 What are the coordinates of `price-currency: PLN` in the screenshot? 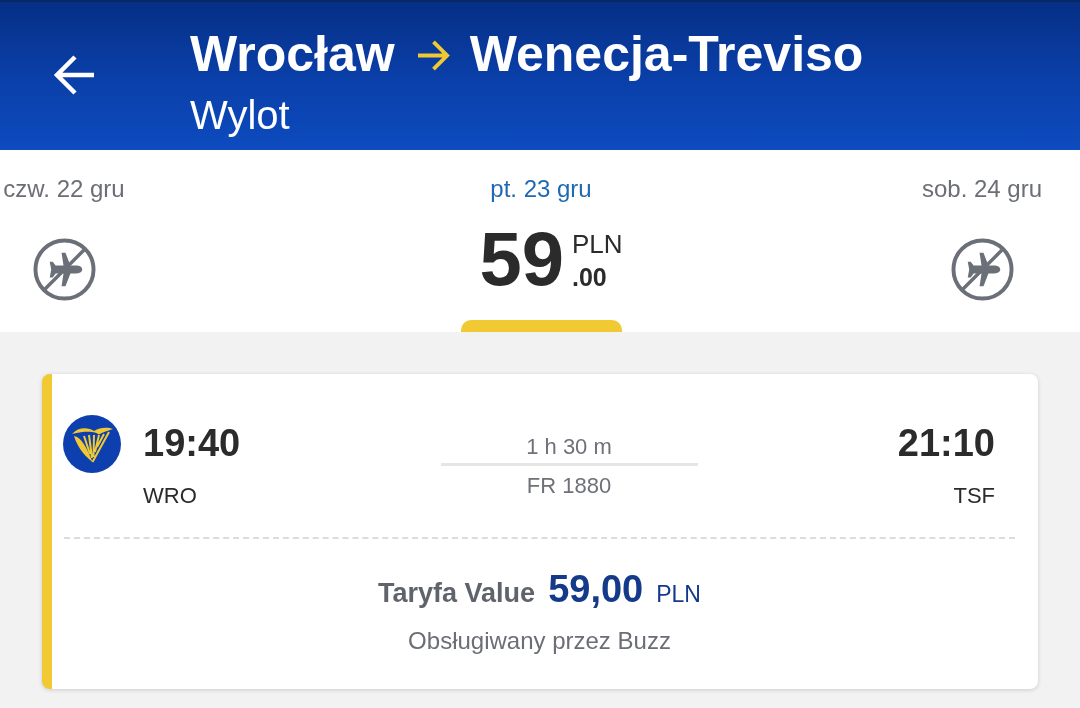 It's located at (597, 244).